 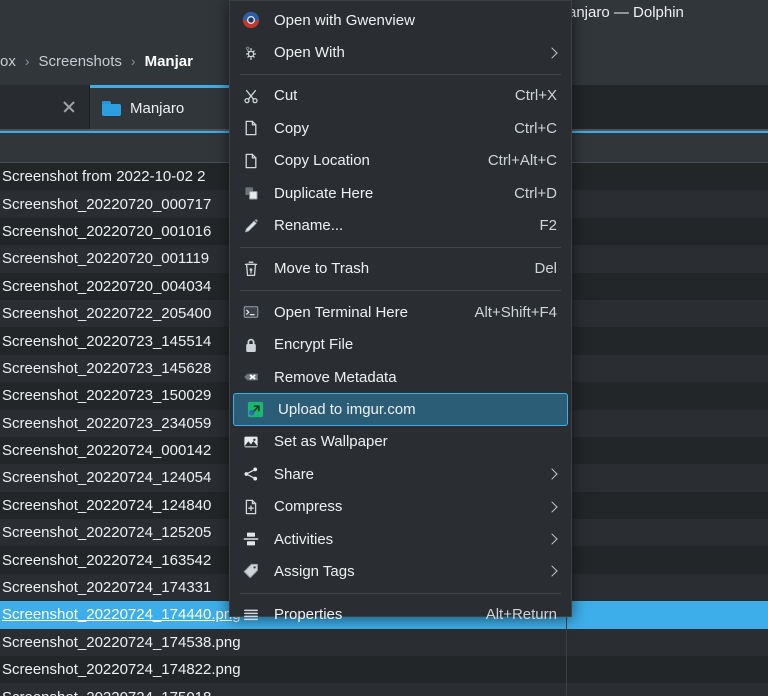 What do you see at coordinates (255, 409) in the screenshot?
I see `imgur-icon` at bounding box center [255, 409].